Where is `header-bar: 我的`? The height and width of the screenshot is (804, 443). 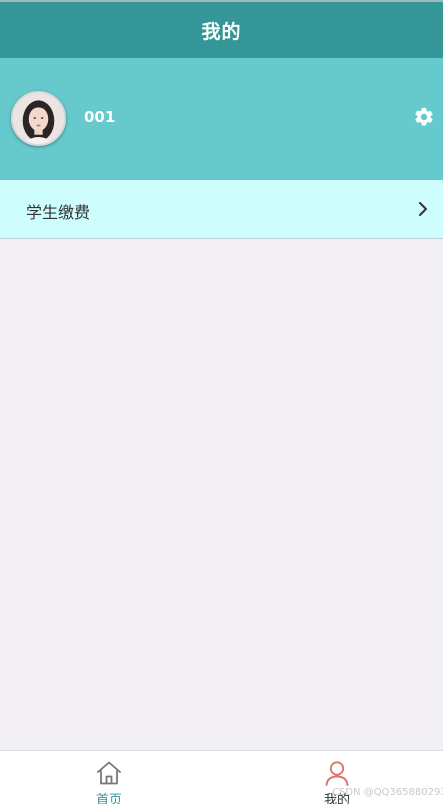
header-bar: 我的 is located at coordinates (221, 29).